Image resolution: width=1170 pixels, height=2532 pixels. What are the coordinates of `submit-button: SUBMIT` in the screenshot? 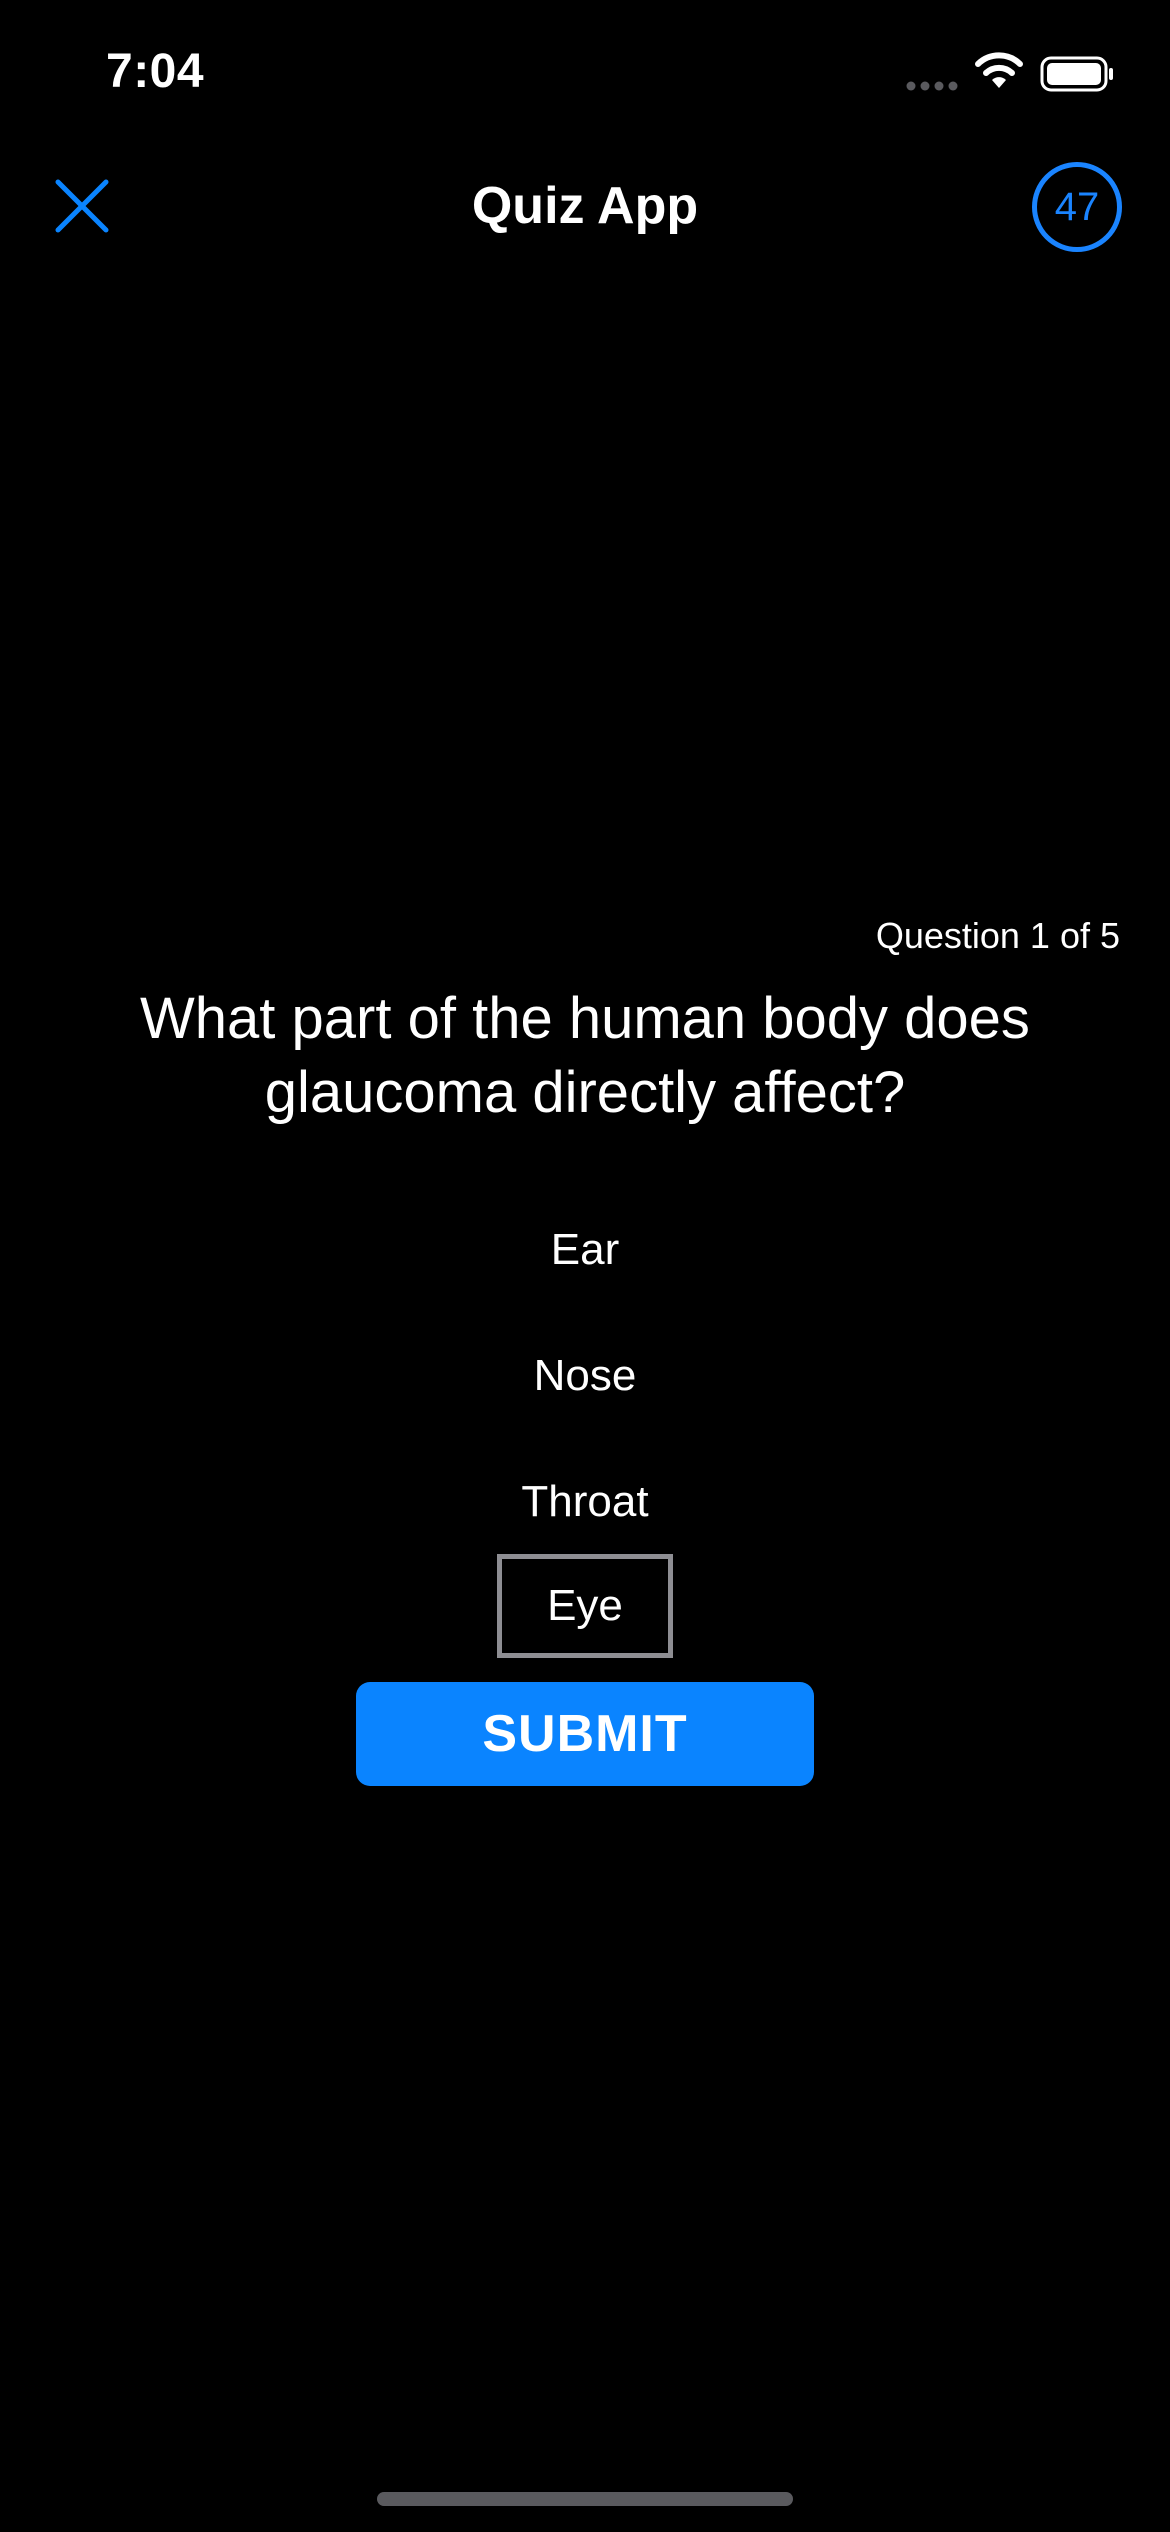 It's located at (585, 1734).